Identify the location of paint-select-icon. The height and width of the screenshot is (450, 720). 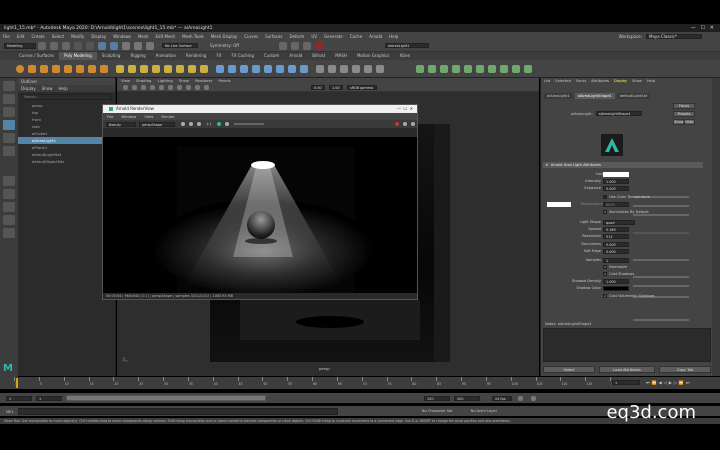
(9, 112).